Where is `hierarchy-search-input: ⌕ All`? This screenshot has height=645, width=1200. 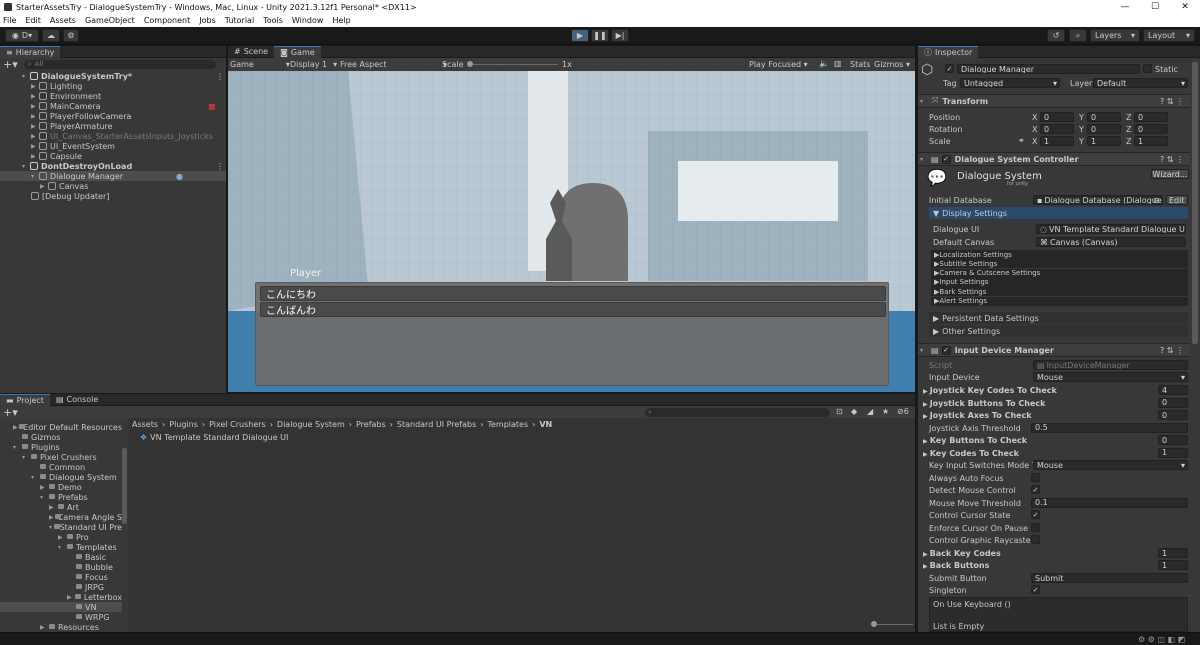
hierarchy-search-input: ⌕ All is located at coordinates (119, 64).